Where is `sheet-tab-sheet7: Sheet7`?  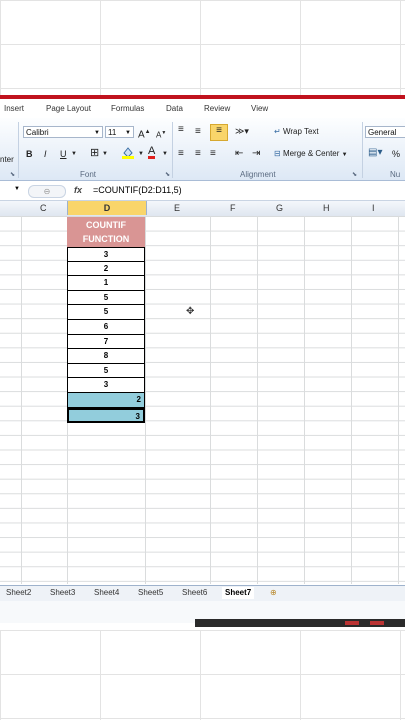 sheet-tab-sheet7: Sheet7 is located at coordinates (238, 593).